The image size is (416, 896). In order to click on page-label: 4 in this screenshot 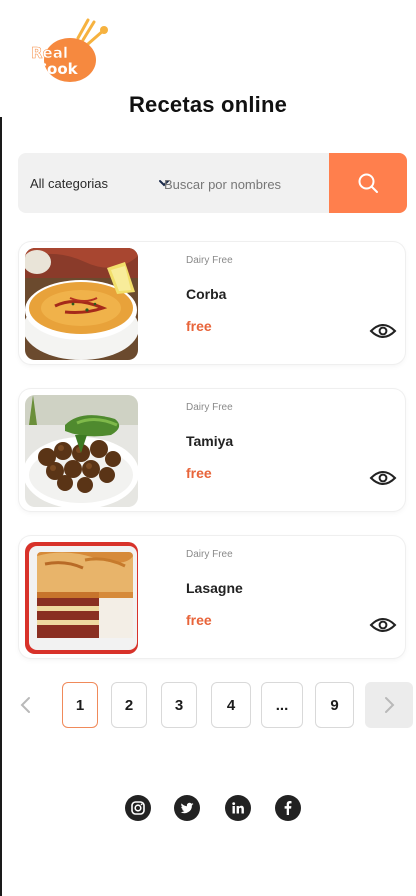, I will do `click(231, 705)`.